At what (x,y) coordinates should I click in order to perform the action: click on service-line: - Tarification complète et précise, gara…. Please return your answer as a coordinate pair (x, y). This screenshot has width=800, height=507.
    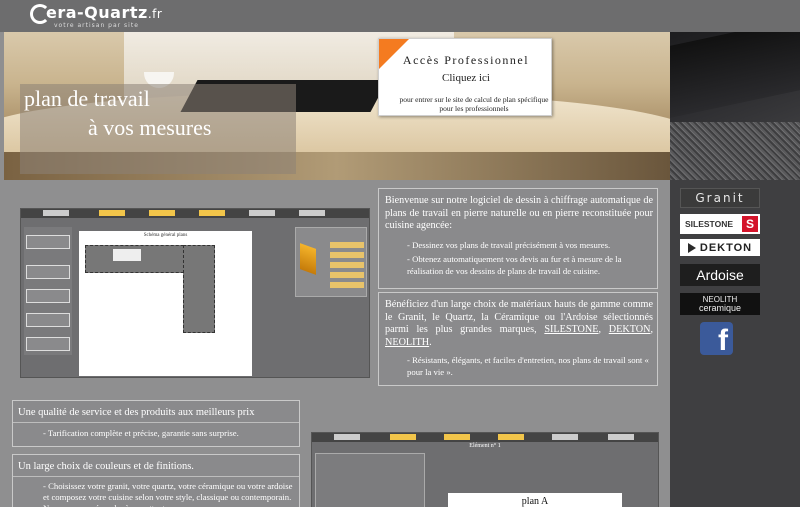
    Looking at the image, I should click on (141, 433).